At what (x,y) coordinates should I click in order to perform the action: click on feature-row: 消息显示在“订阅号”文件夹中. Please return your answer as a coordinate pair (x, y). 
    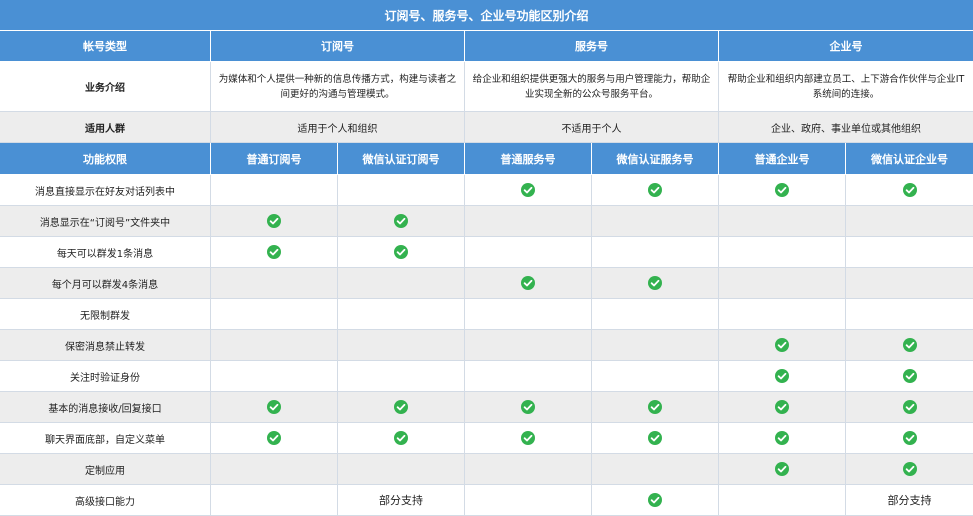
    Looking at the image, I should click on (486, 221).